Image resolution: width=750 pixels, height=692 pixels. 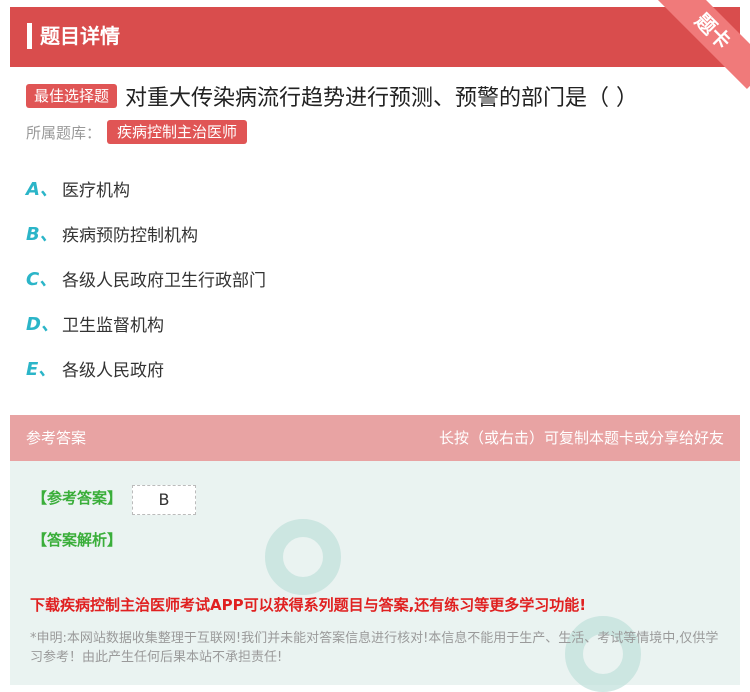 I want to click on option-letter: A、, so click(x=42, y=189).